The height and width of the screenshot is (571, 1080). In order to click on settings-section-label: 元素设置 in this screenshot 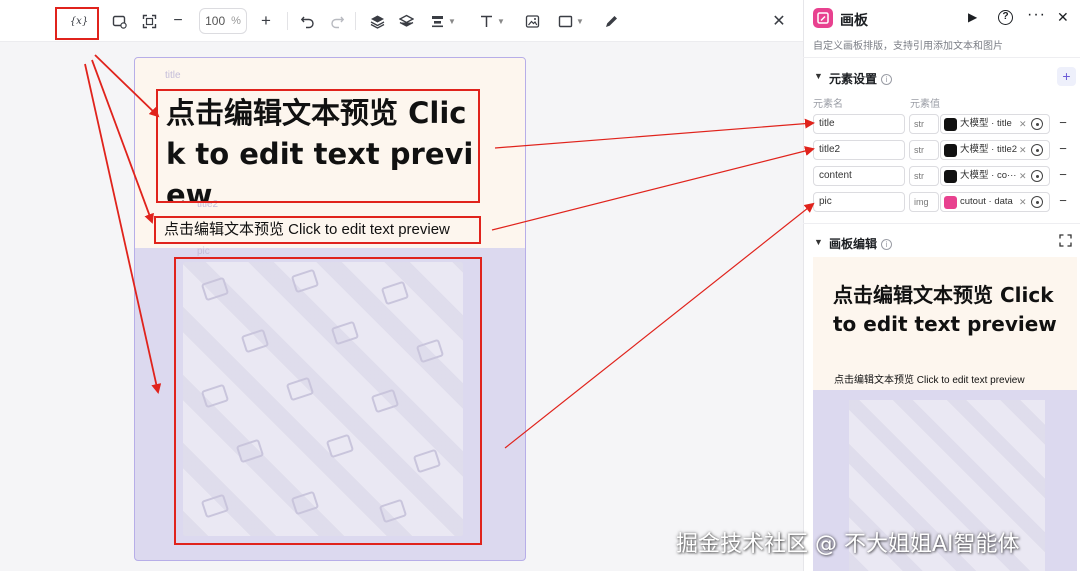, I will do `click(853, 79)`.